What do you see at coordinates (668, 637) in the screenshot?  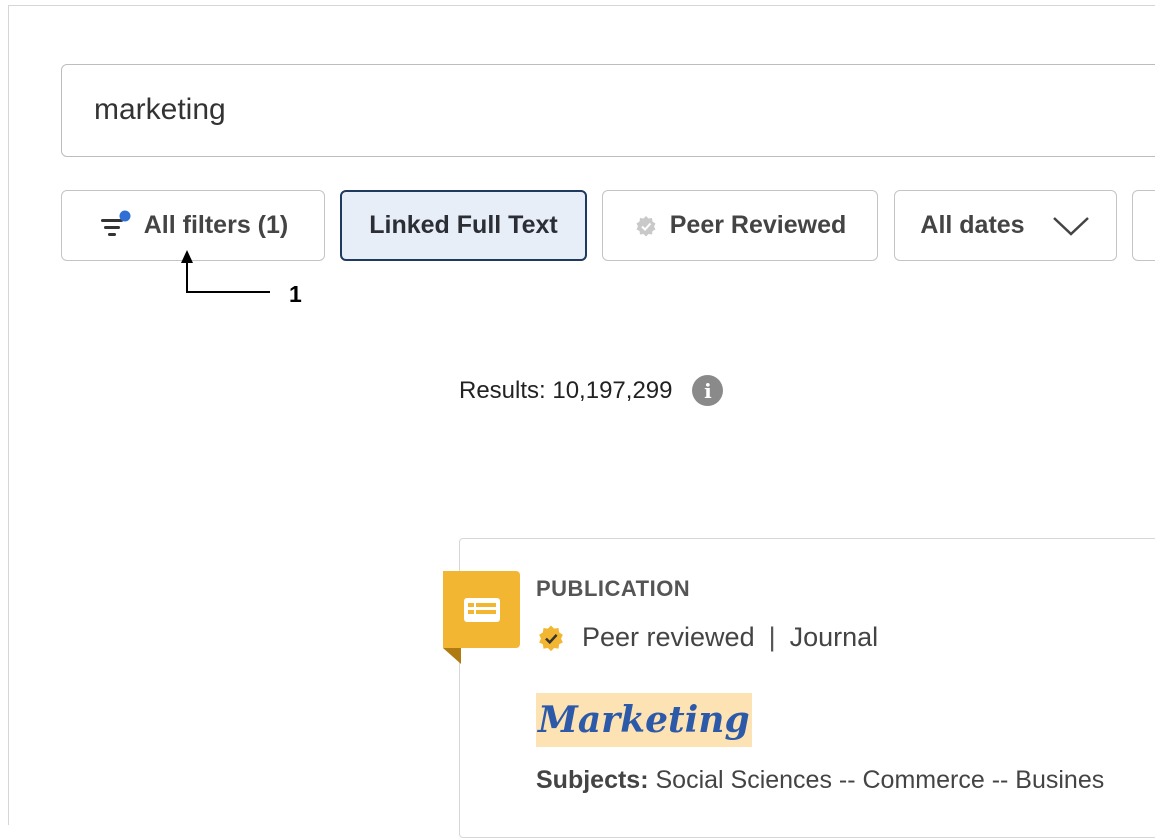 I see `peer-reviewed-text: Peer reviewed` at bounding box center [668, 637].